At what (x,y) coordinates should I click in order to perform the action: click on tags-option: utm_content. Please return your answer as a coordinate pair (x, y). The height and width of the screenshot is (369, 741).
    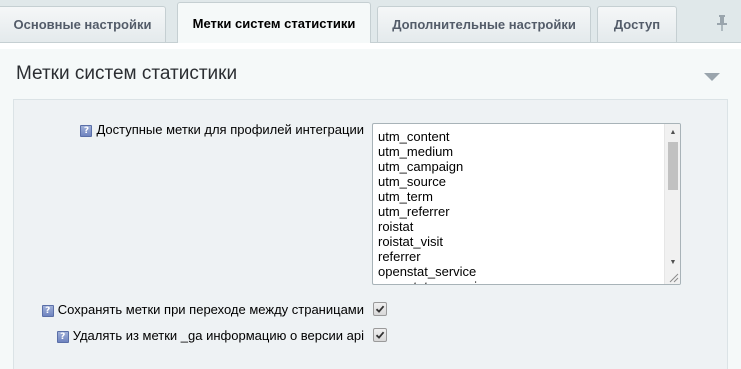
    Looking at the image, I should click on (520, 136).